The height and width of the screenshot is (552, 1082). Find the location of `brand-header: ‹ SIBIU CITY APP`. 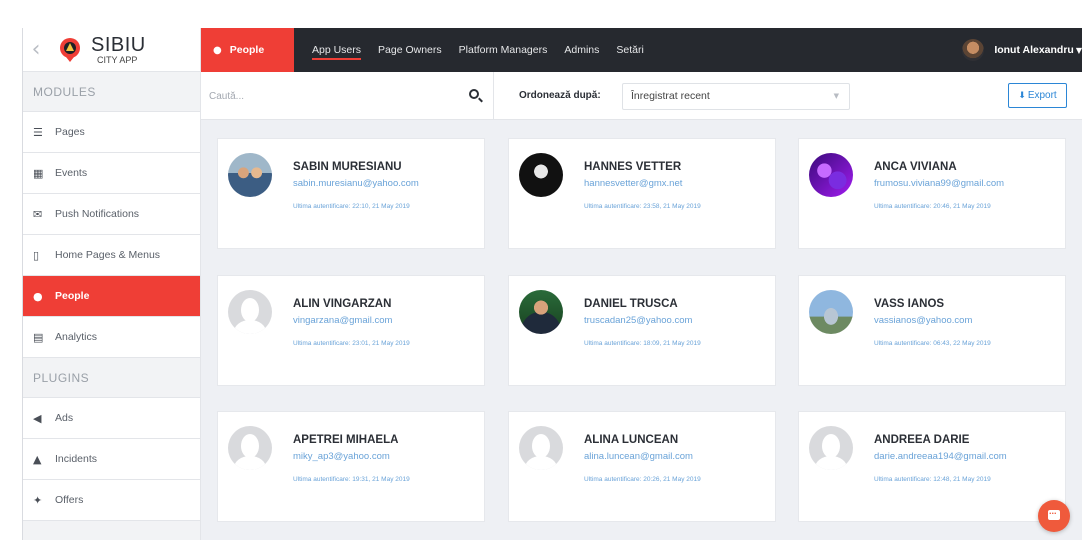

brand-header: ‹ SIBIU CITY APP is located at coordinates (111, 50).